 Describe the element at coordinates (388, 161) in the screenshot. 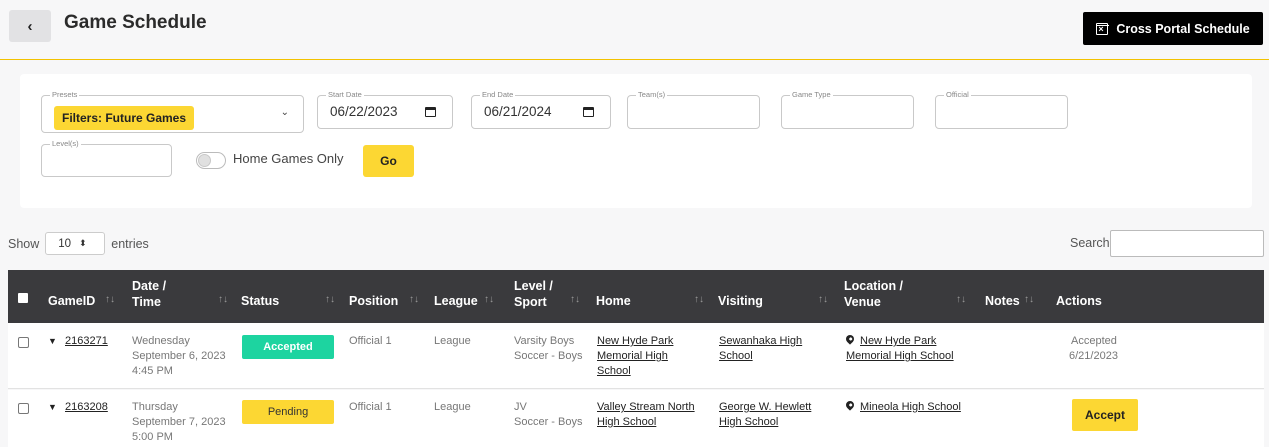

I see `go-button: Go` at that location.